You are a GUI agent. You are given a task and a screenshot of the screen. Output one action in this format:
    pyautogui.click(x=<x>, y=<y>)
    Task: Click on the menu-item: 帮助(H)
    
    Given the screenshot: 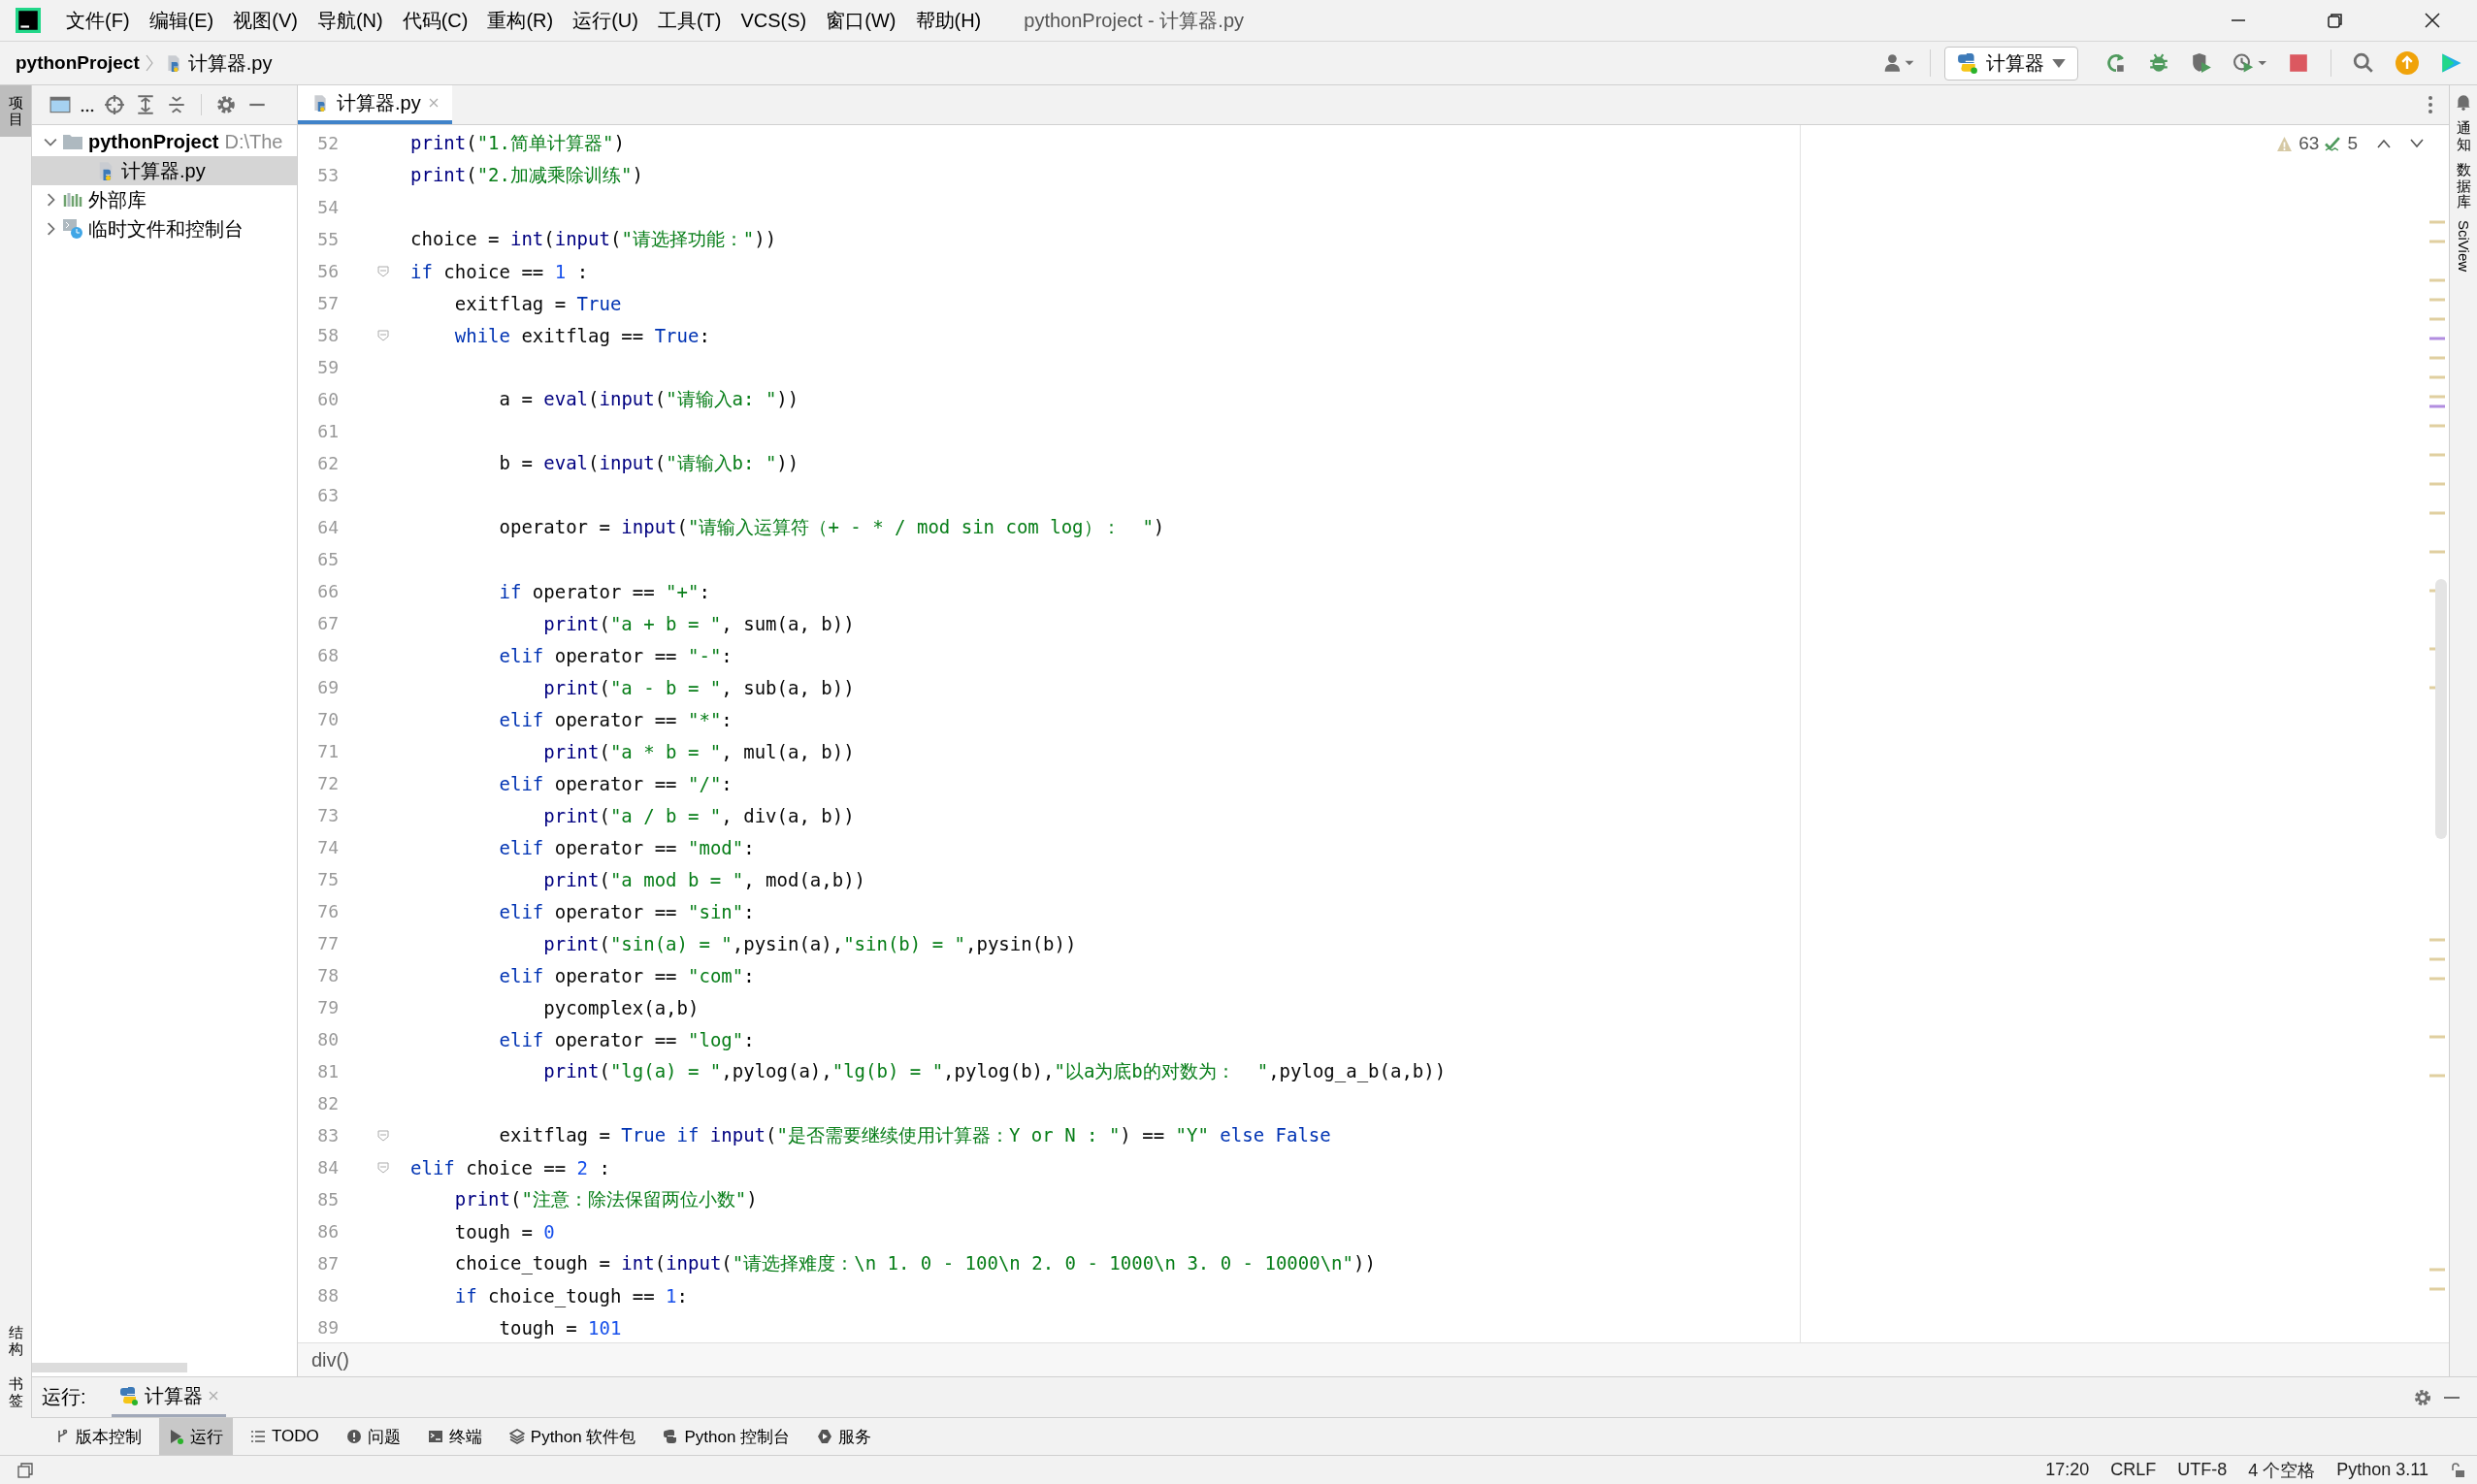 What is the action you would take?
    pyautogui.click(x=948, y=20)
    